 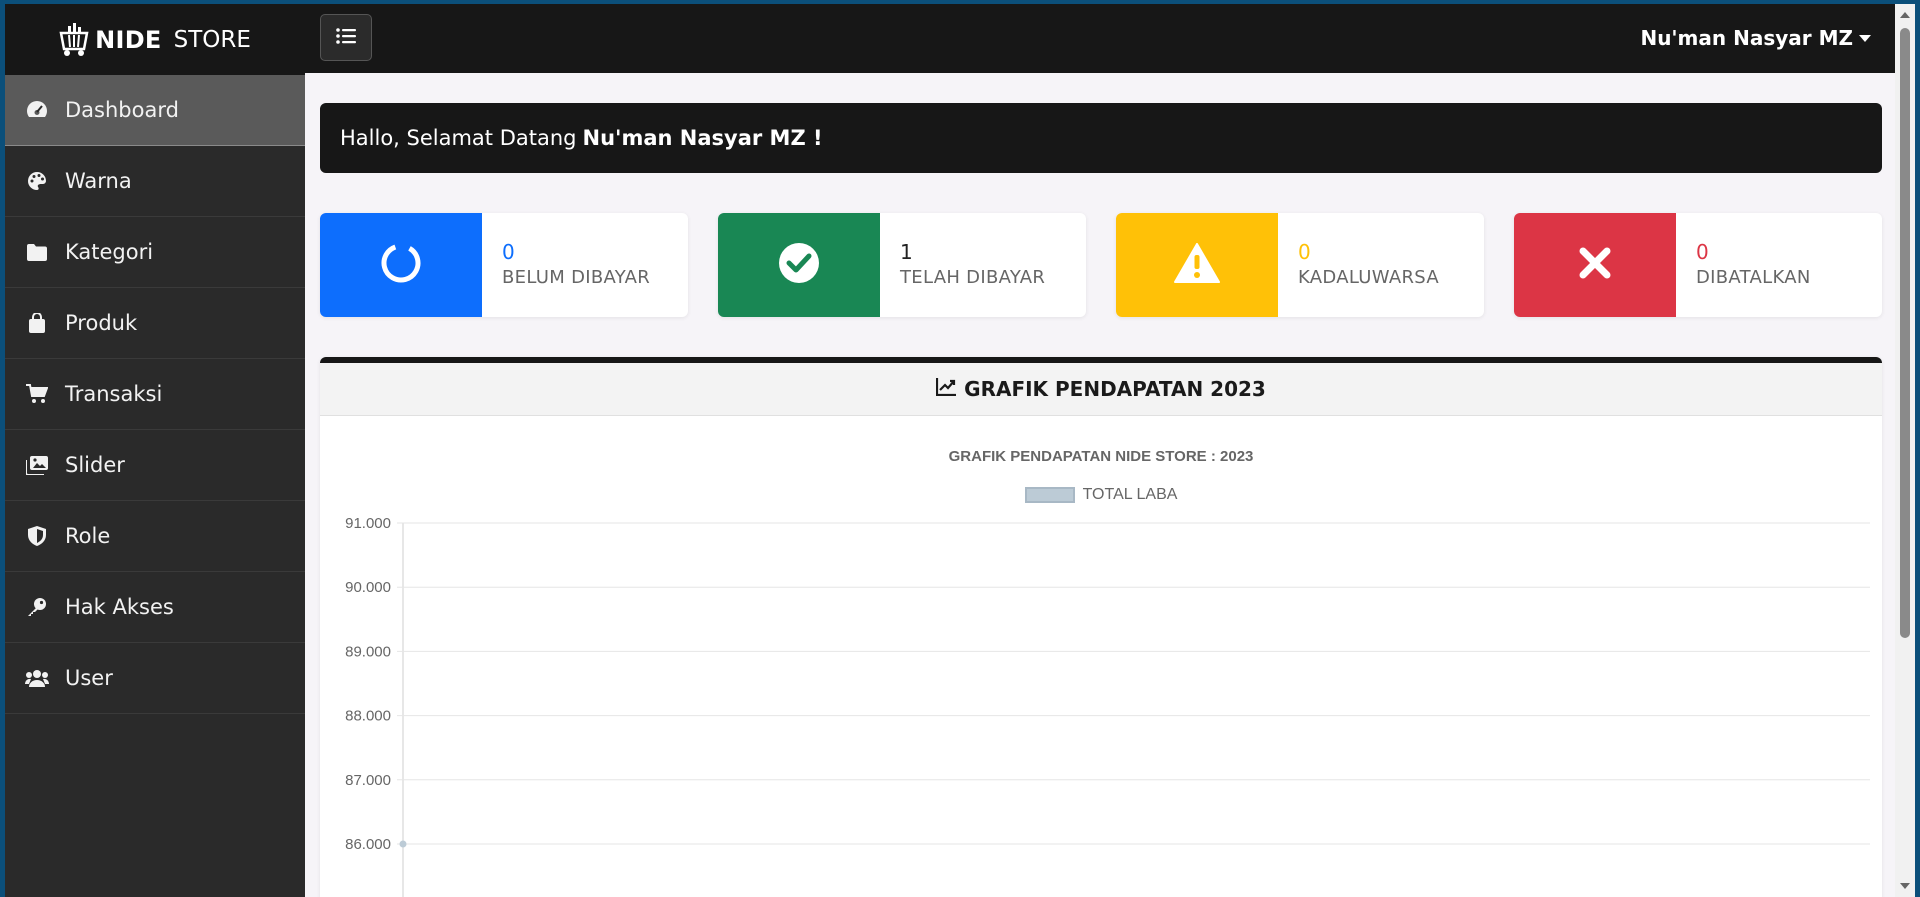 What do you see at coordinates (458, 138) in the screenshot?
I see `welcome-prefix: Hallo, Selamat Datang` at bounding box center [458, 138].